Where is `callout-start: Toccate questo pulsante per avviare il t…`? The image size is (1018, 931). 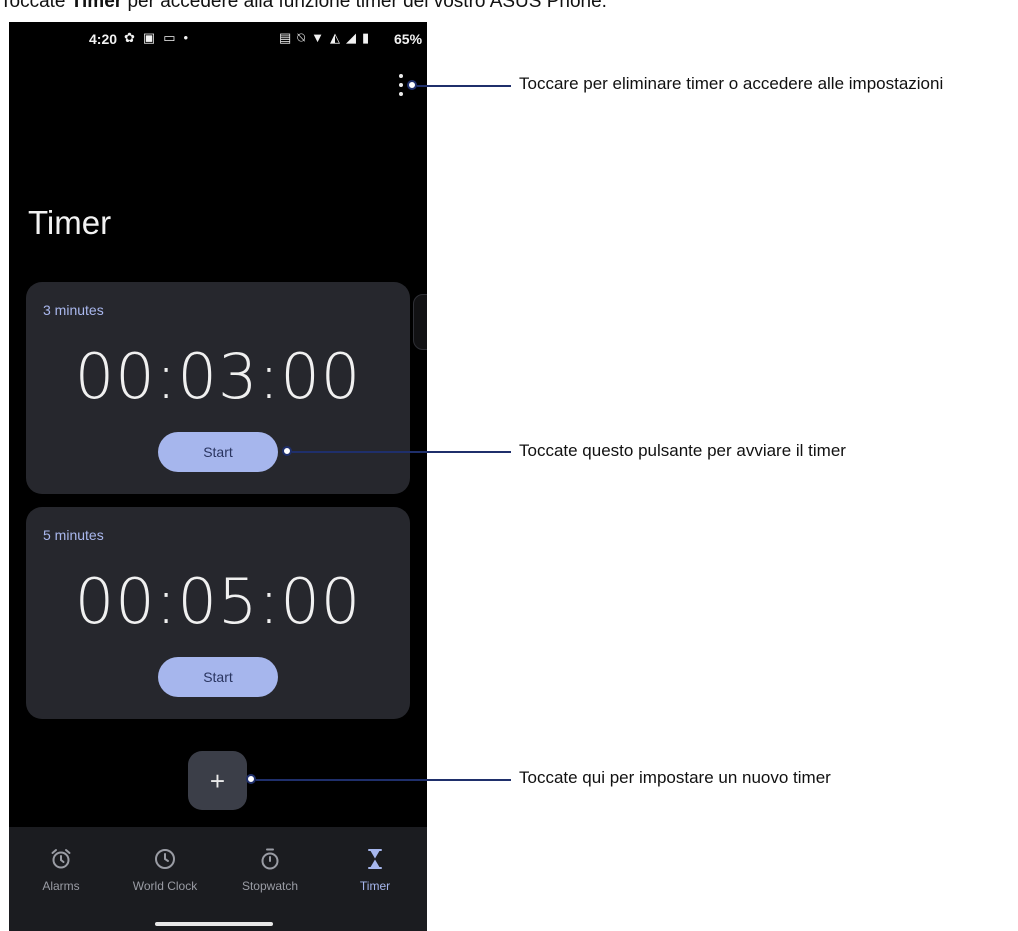 callout-start: Toccate questo pulsante per avviare il t… is located at coordinates (682, 450).